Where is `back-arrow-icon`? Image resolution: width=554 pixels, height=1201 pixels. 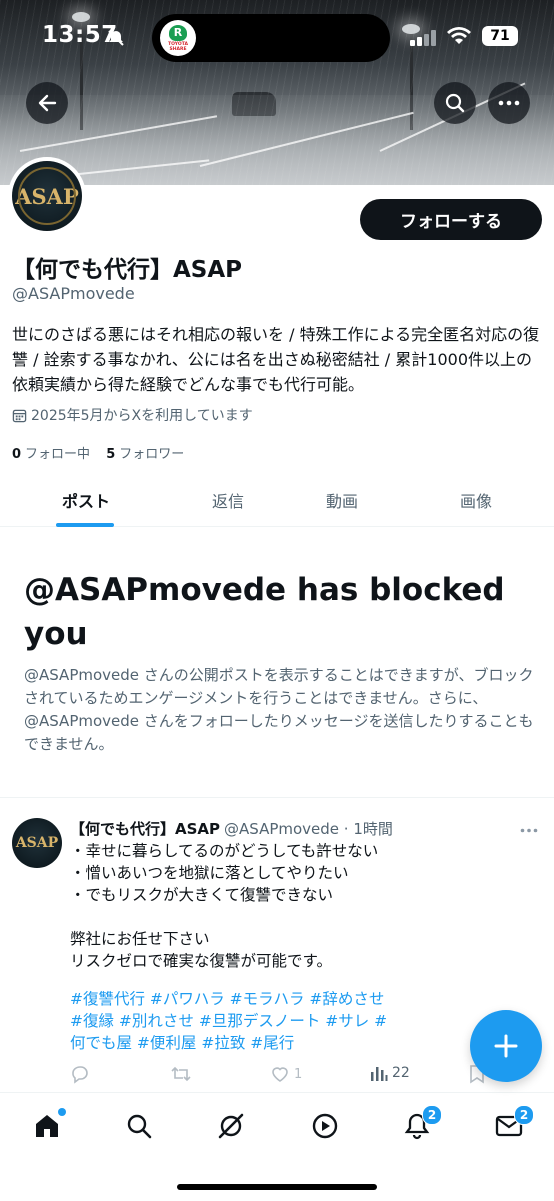 back-arrow-icon is located at coordinates (47, 103).